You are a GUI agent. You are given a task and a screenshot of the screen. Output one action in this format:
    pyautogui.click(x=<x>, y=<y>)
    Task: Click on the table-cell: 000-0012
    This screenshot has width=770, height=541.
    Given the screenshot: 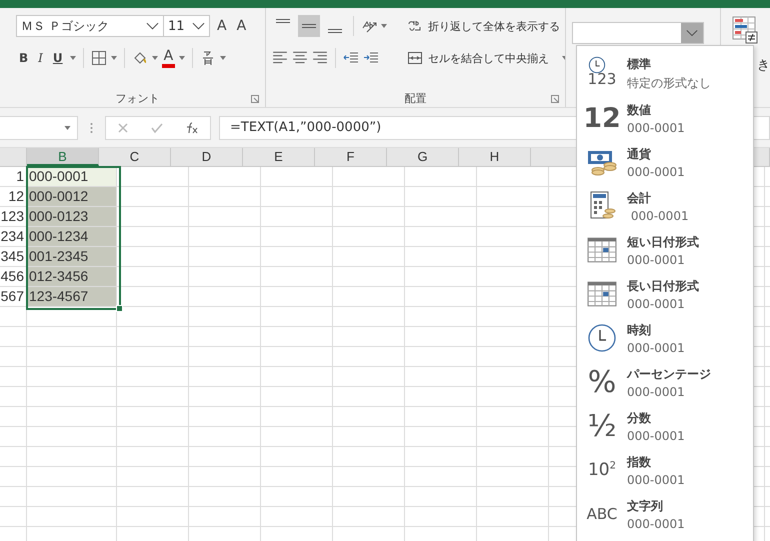 What is the action you would take?
    pyautogui.click(x=72, y=197)
    